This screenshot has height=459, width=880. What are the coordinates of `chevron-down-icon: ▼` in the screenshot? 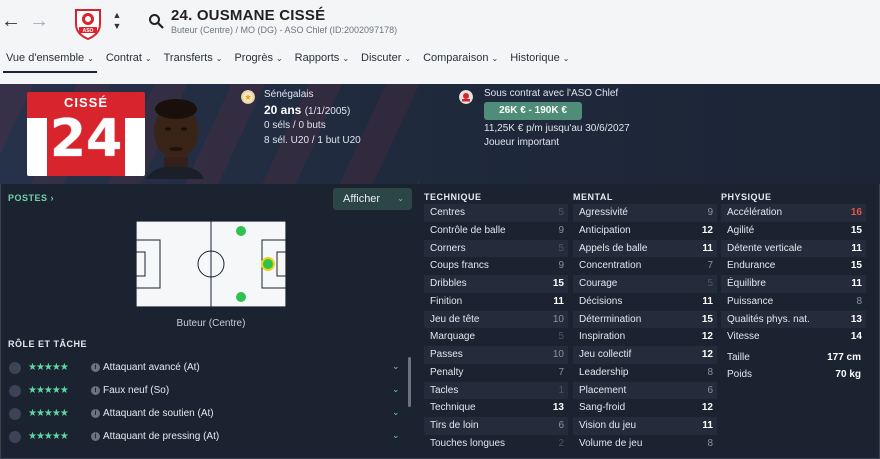 It's located at (117, 26).